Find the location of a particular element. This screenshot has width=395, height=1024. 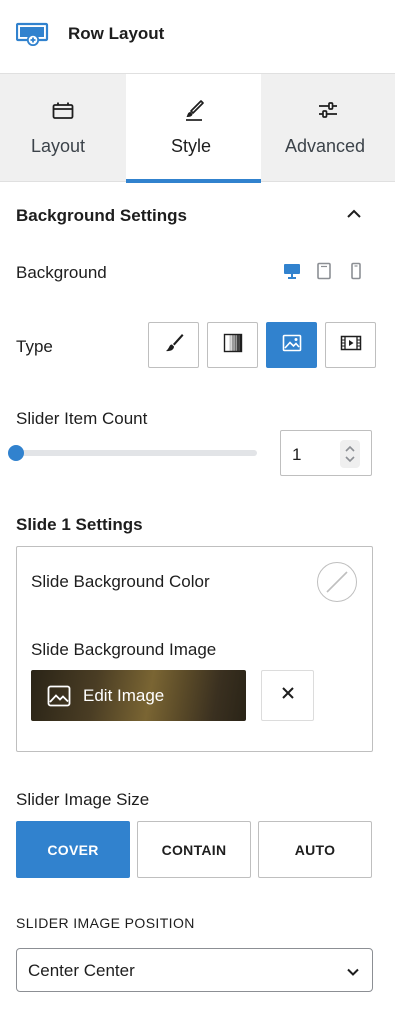

slider-count-track is located at coordinates (136, 453).